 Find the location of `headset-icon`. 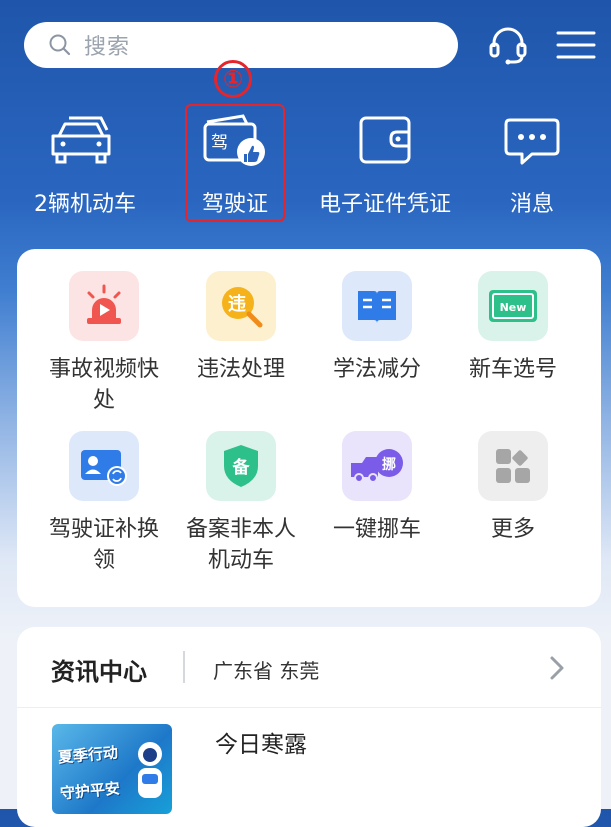

headset-icon is located at coordinates (508, 45).